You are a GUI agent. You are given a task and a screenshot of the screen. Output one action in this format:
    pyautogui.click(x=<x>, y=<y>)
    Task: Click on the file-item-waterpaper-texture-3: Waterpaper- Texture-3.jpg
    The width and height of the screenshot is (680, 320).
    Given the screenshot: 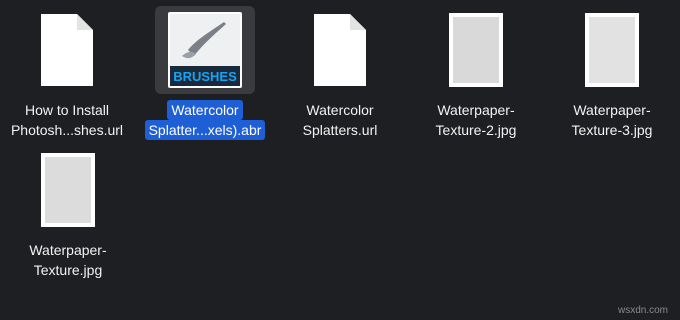 What is the action you would take?
    pyautogui.click(x=611, y=73)
    